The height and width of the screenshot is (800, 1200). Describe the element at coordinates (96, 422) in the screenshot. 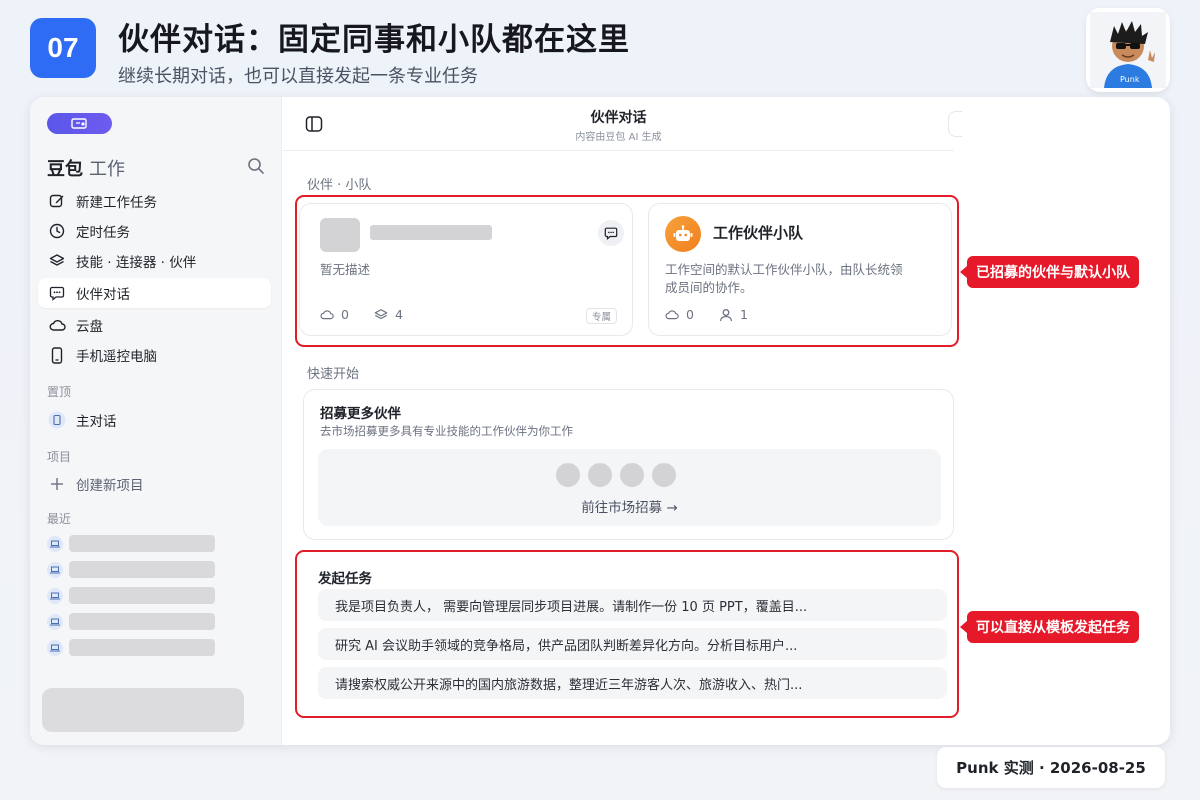

I see `sidebar-item-label: 主对话` at that location.